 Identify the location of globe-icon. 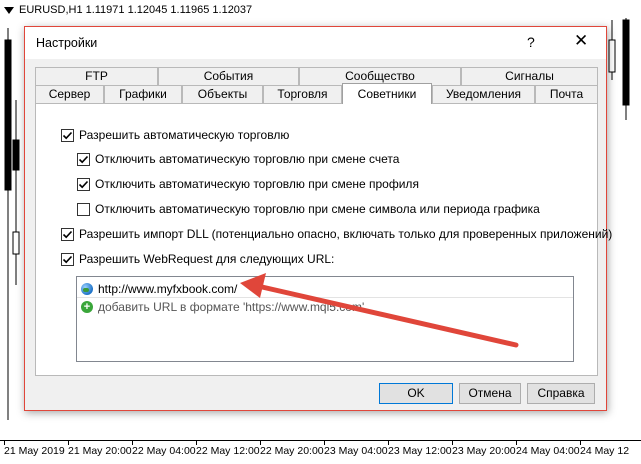
(87, 289).